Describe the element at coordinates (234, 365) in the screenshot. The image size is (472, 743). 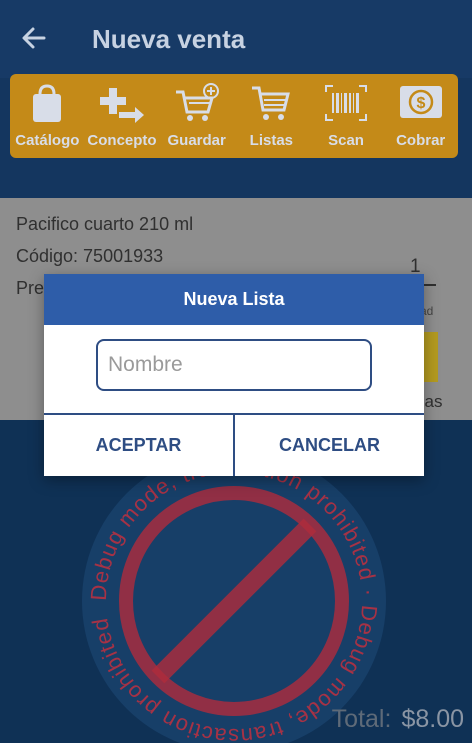
I see `list-name-input` at that location.